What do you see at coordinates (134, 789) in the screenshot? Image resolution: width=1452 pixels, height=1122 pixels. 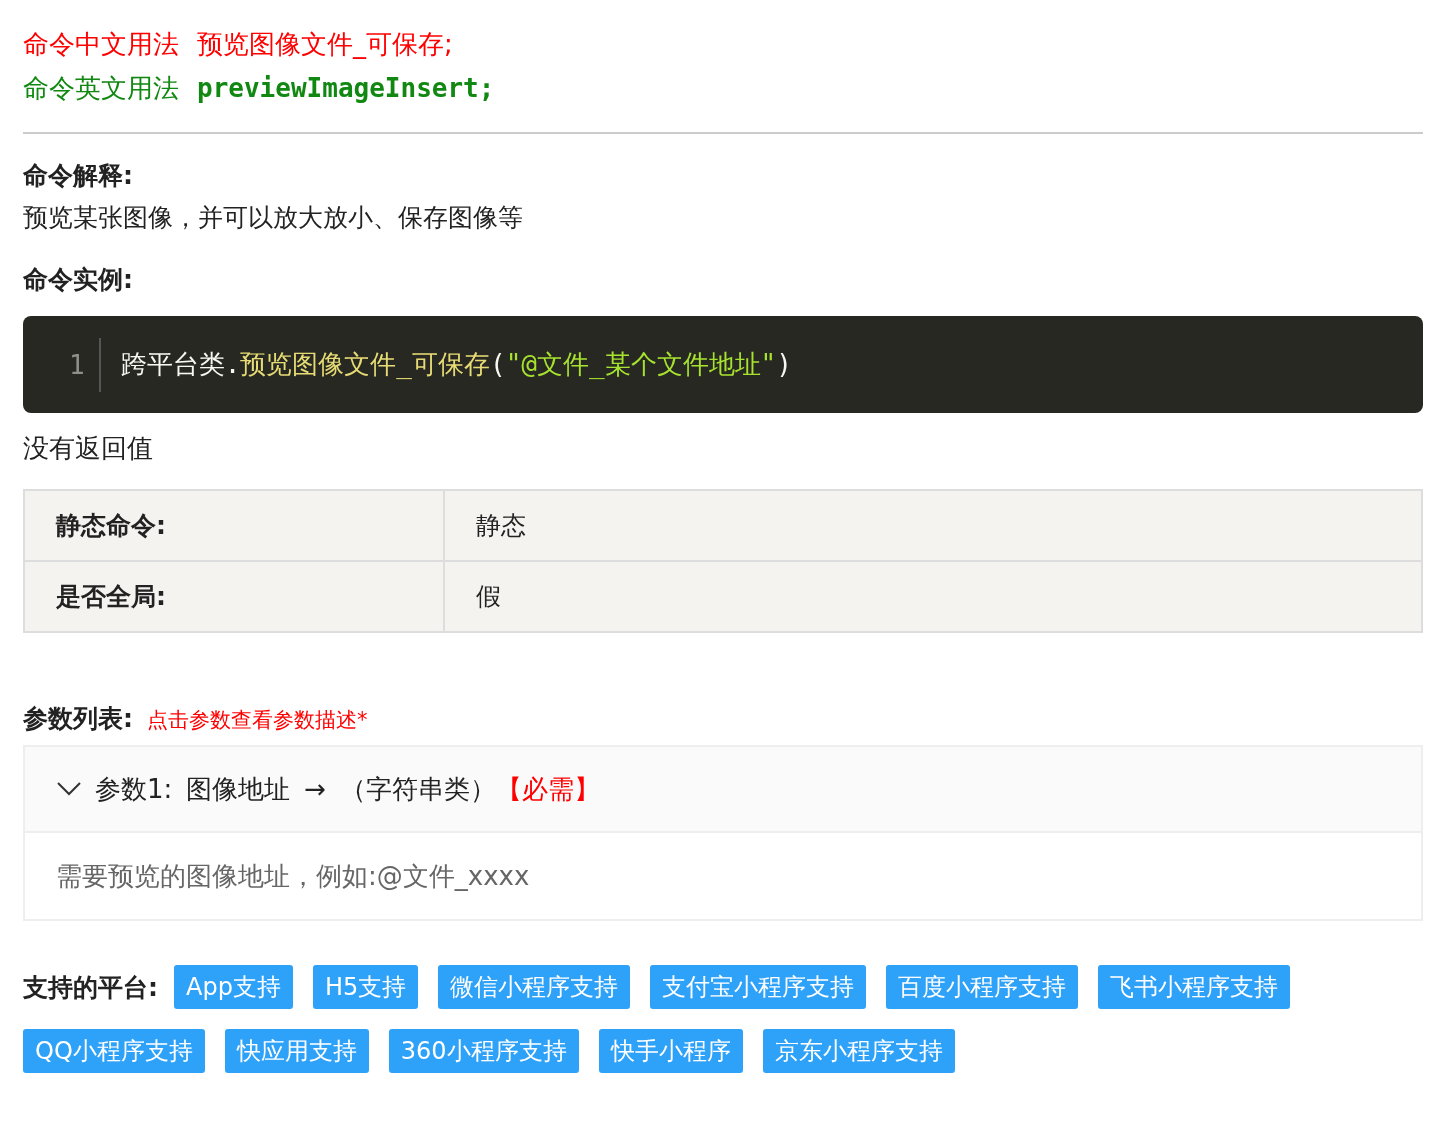 I see `parameter-label: 参数1:` at bounding box center [134, 789].